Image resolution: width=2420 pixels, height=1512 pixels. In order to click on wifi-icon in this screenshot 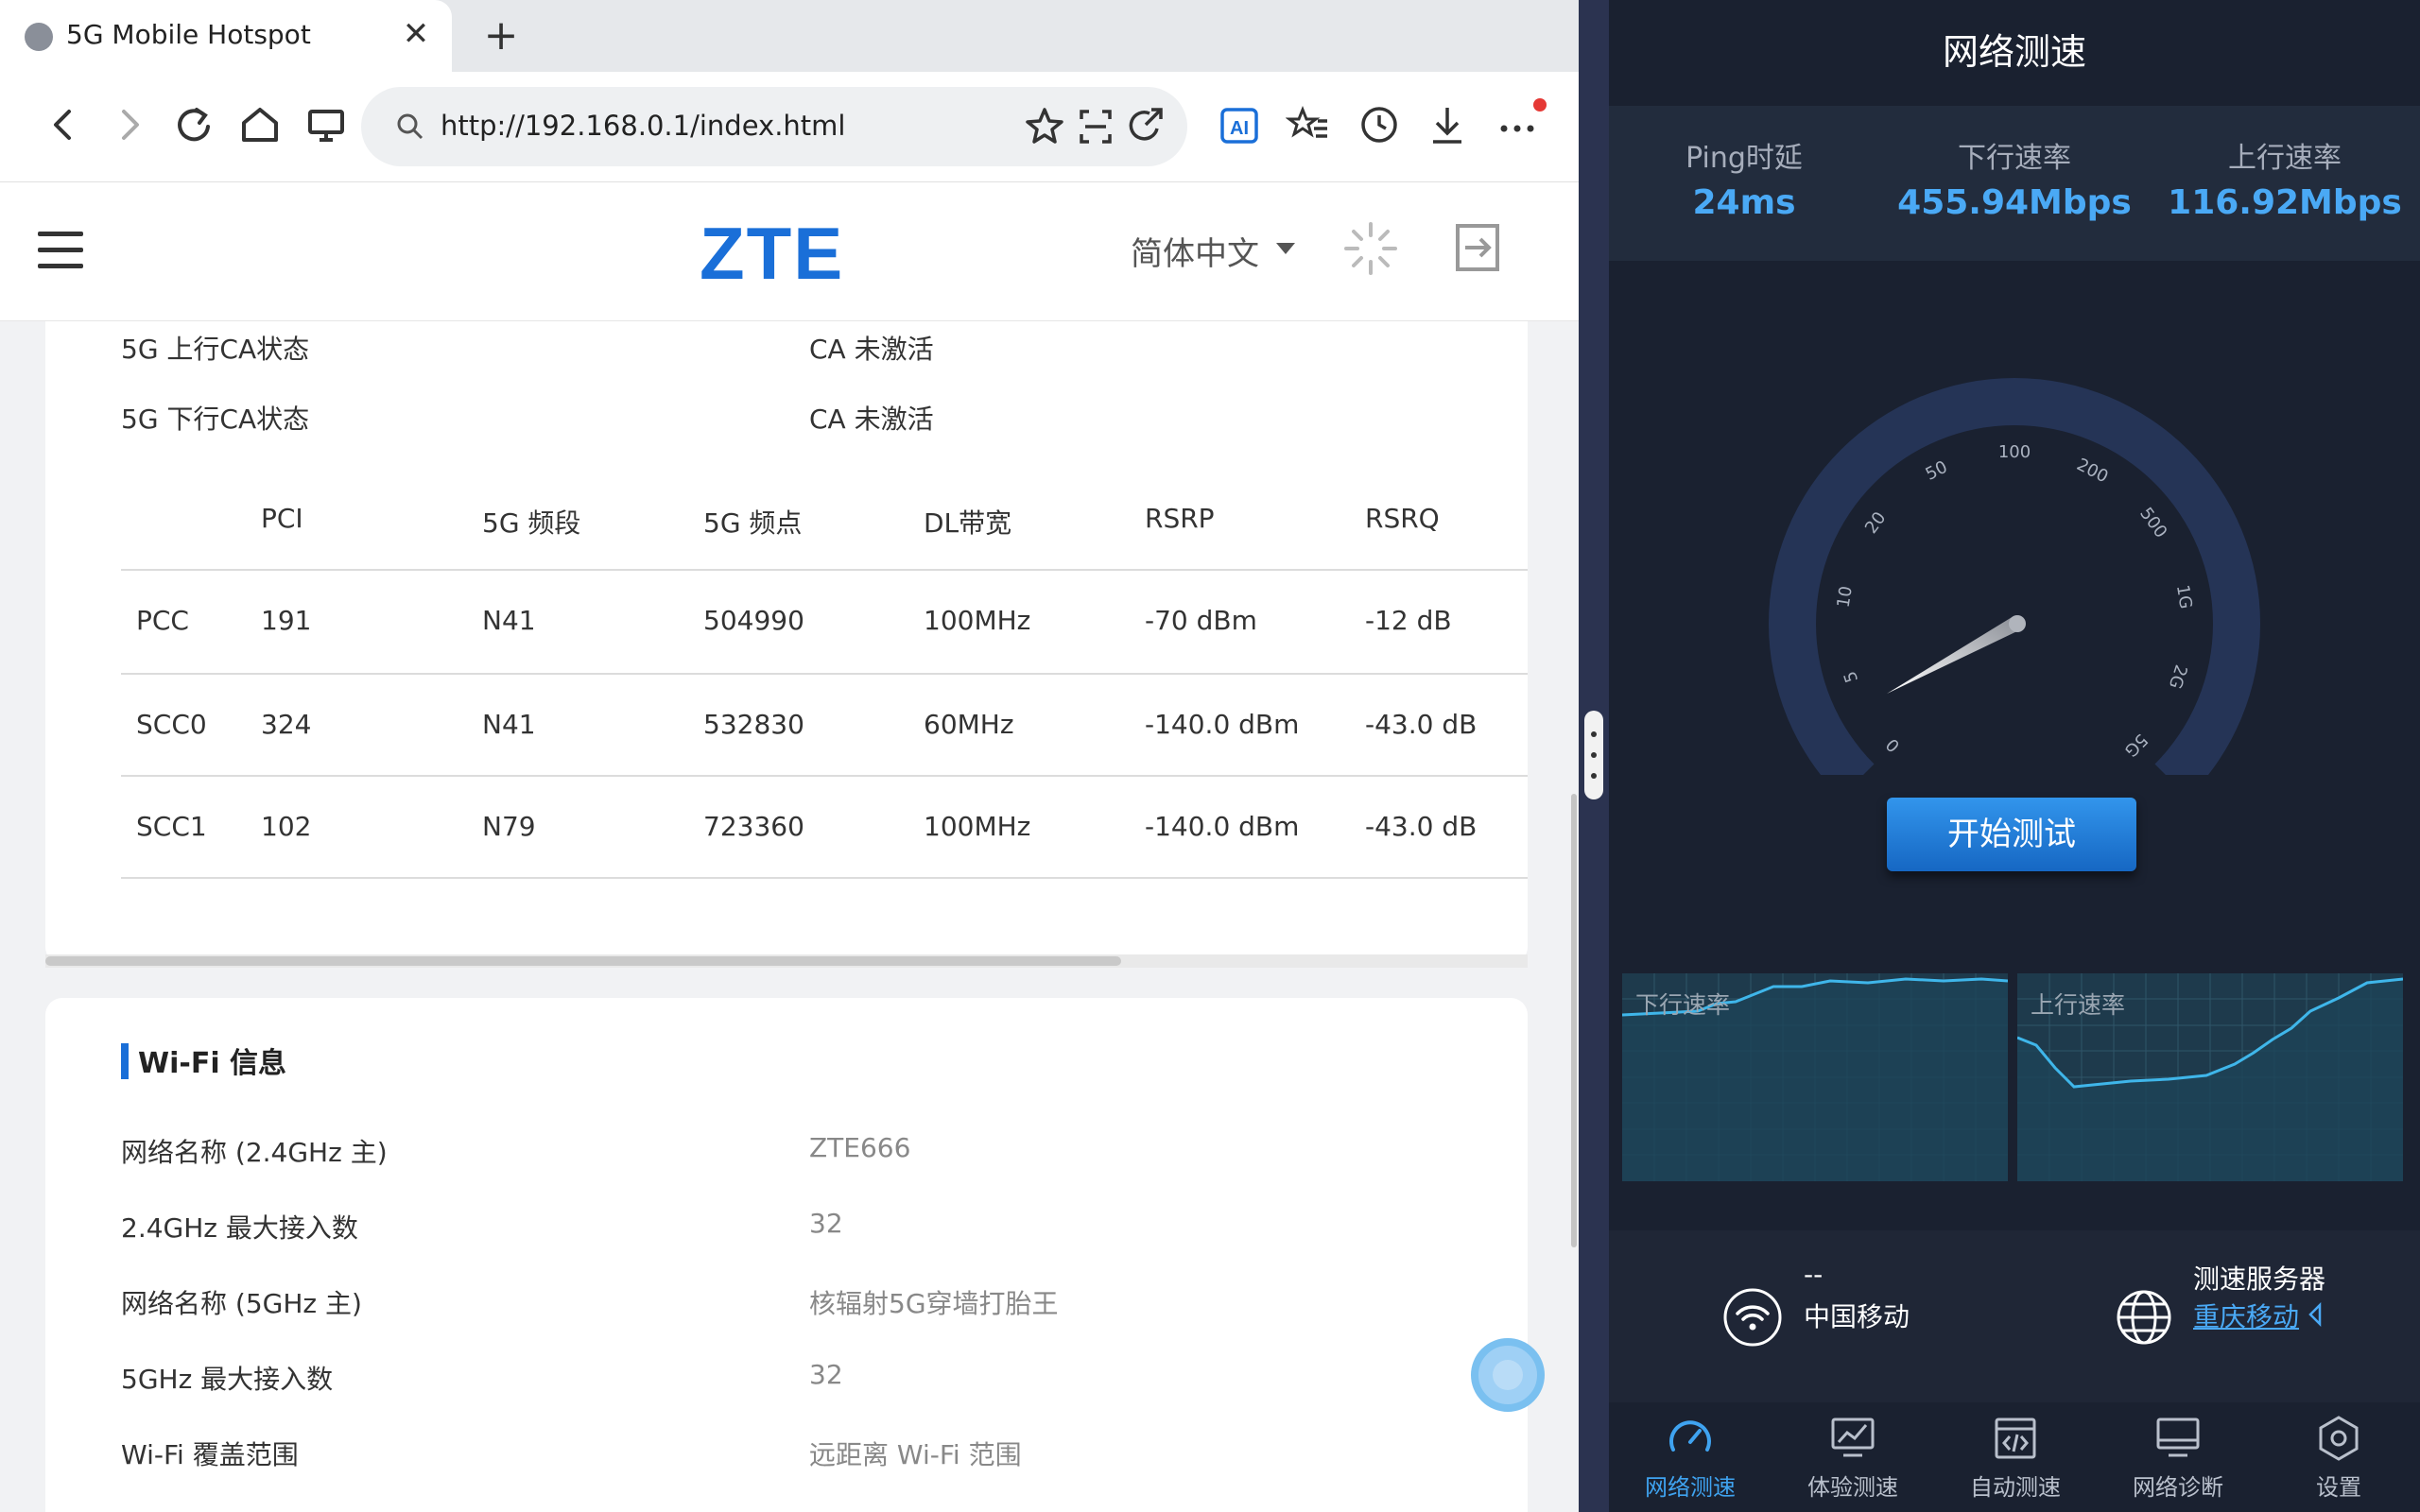, I will do `click(1752, 1317)`.